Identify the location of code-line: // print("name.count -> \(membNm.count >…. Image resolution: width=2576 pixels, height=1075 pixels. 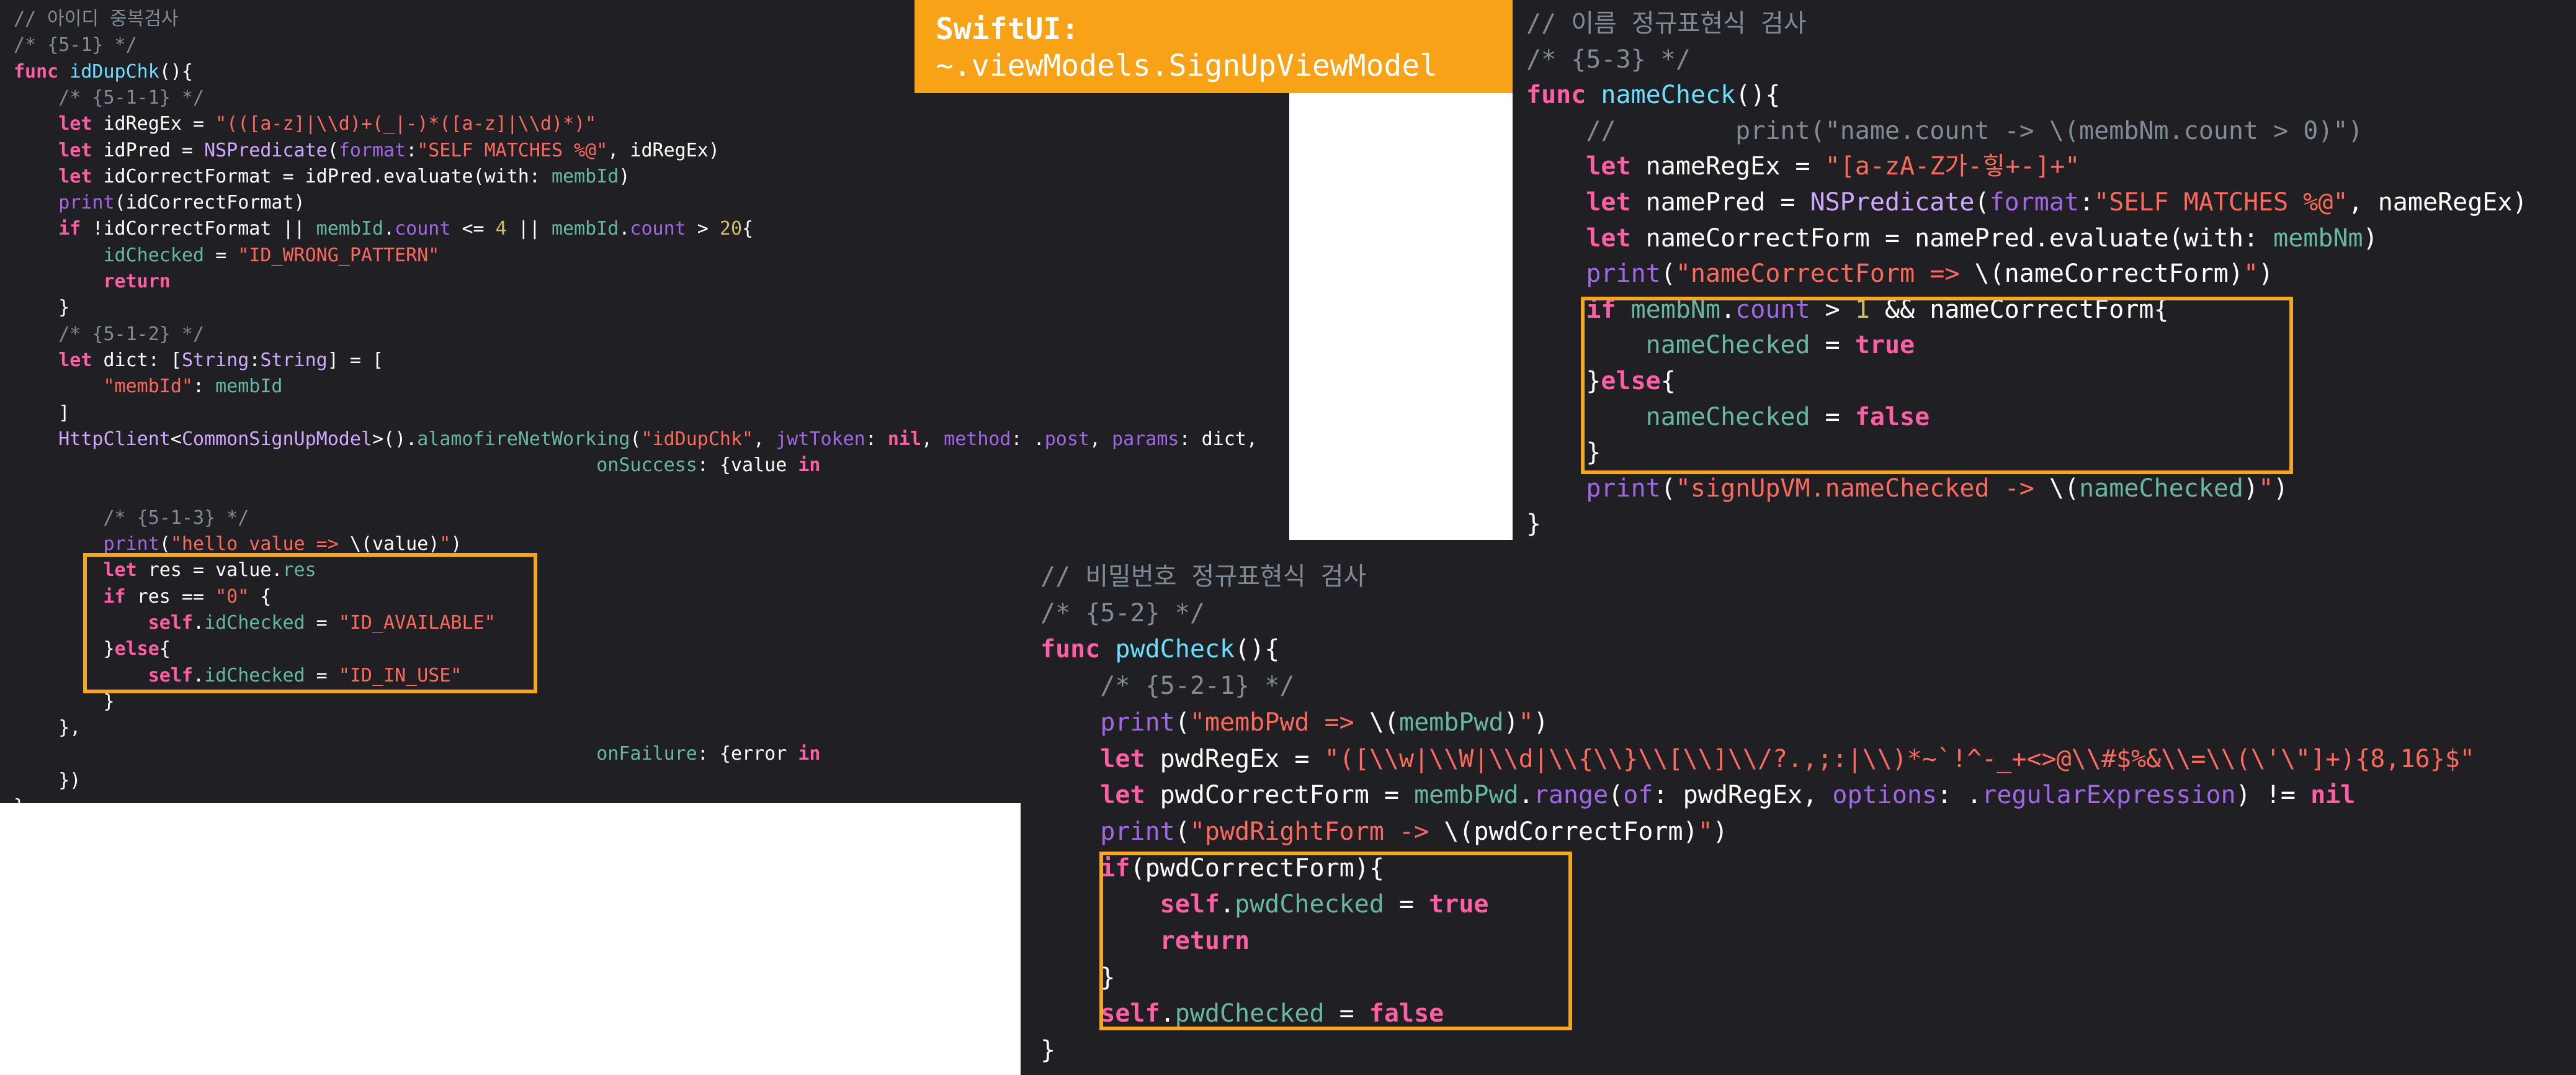
(1944, 132).